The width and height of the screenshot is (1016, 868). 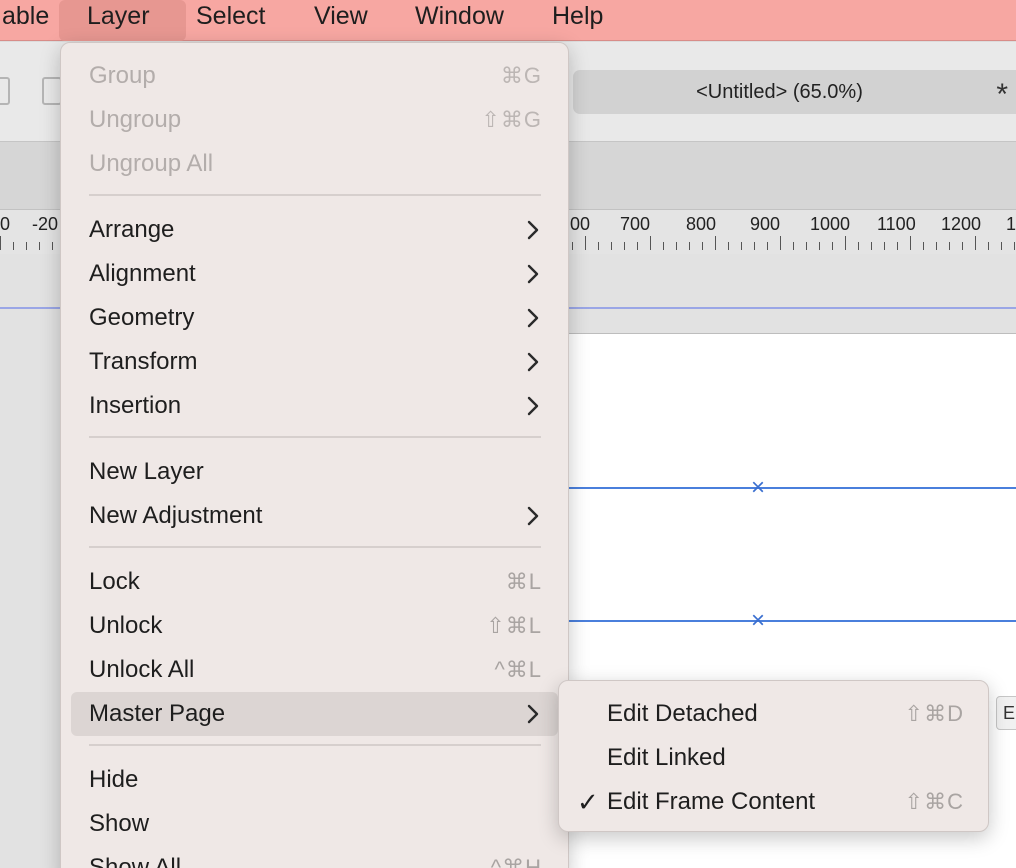 I want to click on menu-item-shortcut: ⇧⌘L, so click(x=514, y=625).